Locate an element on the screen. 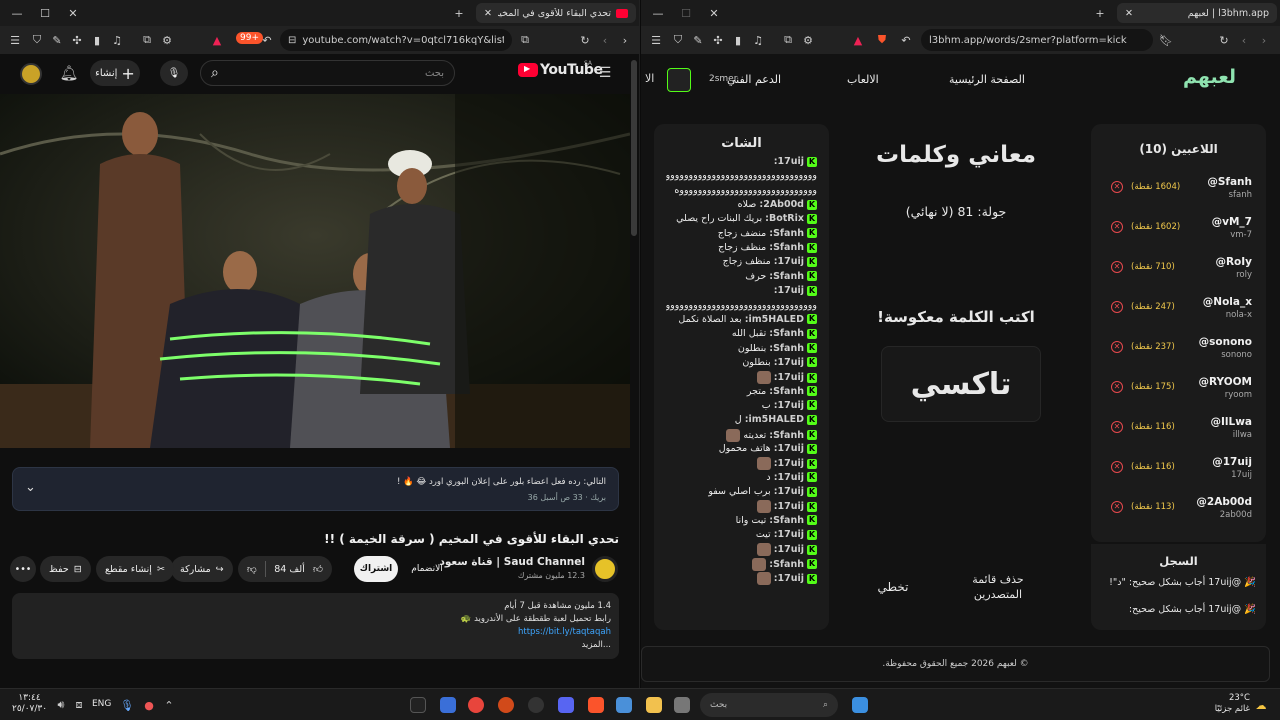 This screenshot has height=720, width=1280. clip-button: إنشاء مقطع ✂ is located at coordinates (135, 569).